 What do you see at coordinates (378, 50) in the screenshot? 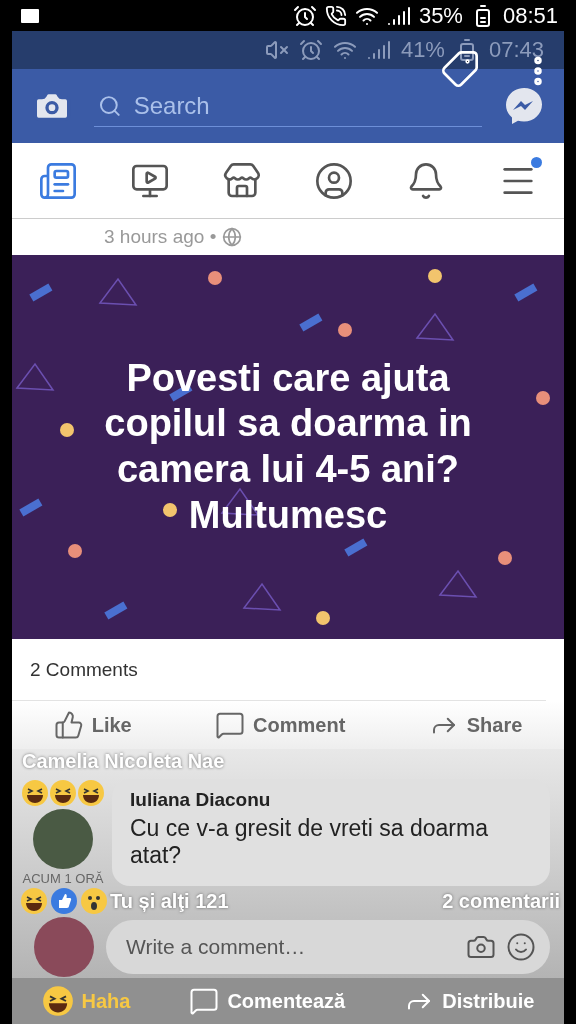
I see `signal-icon` at bounding box center [378, 50].